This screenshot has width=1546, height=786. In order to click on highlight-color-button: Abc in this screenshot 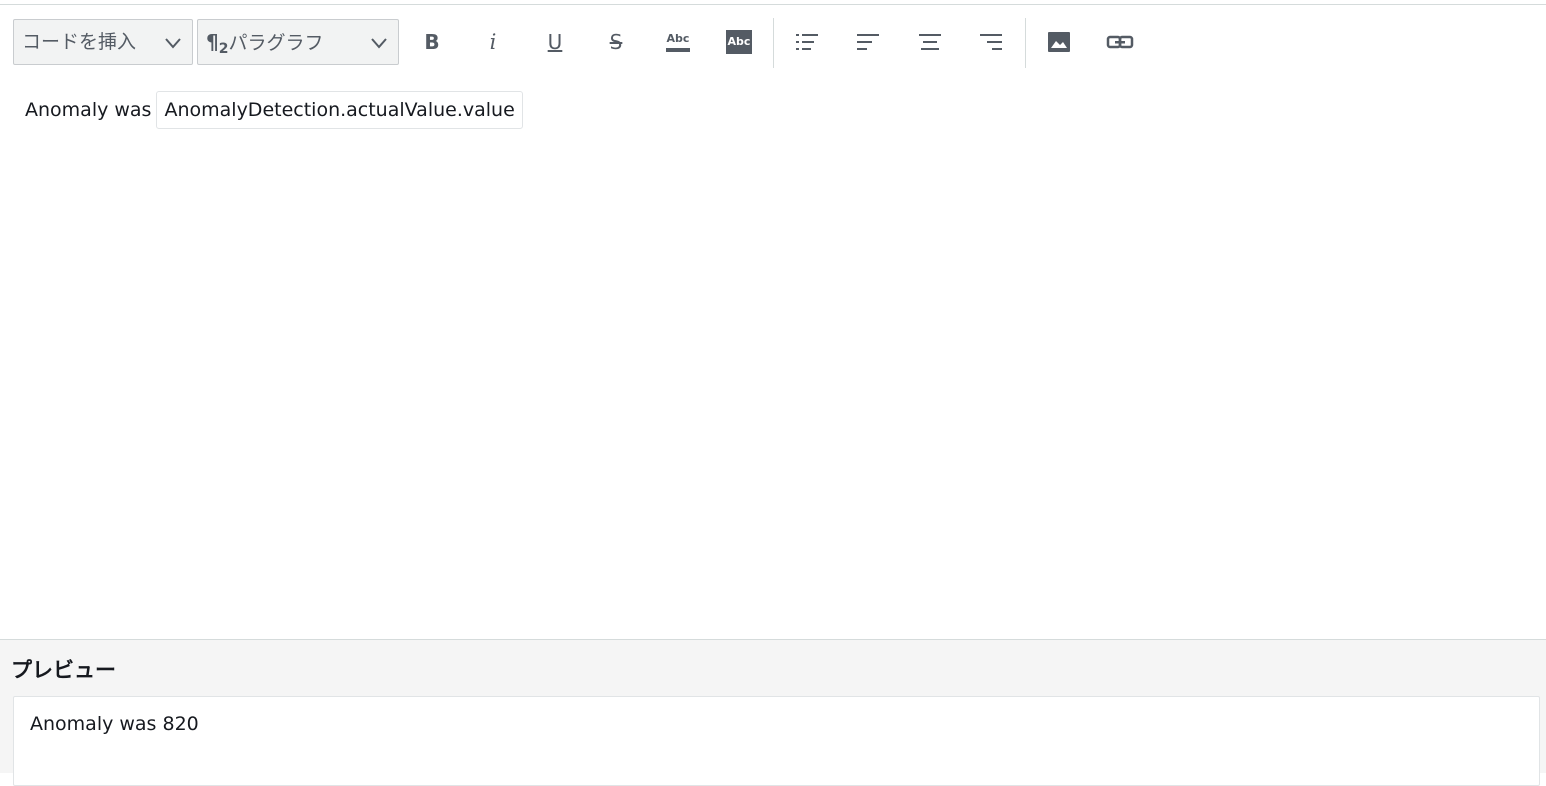, I will do `click(739, 42)`.